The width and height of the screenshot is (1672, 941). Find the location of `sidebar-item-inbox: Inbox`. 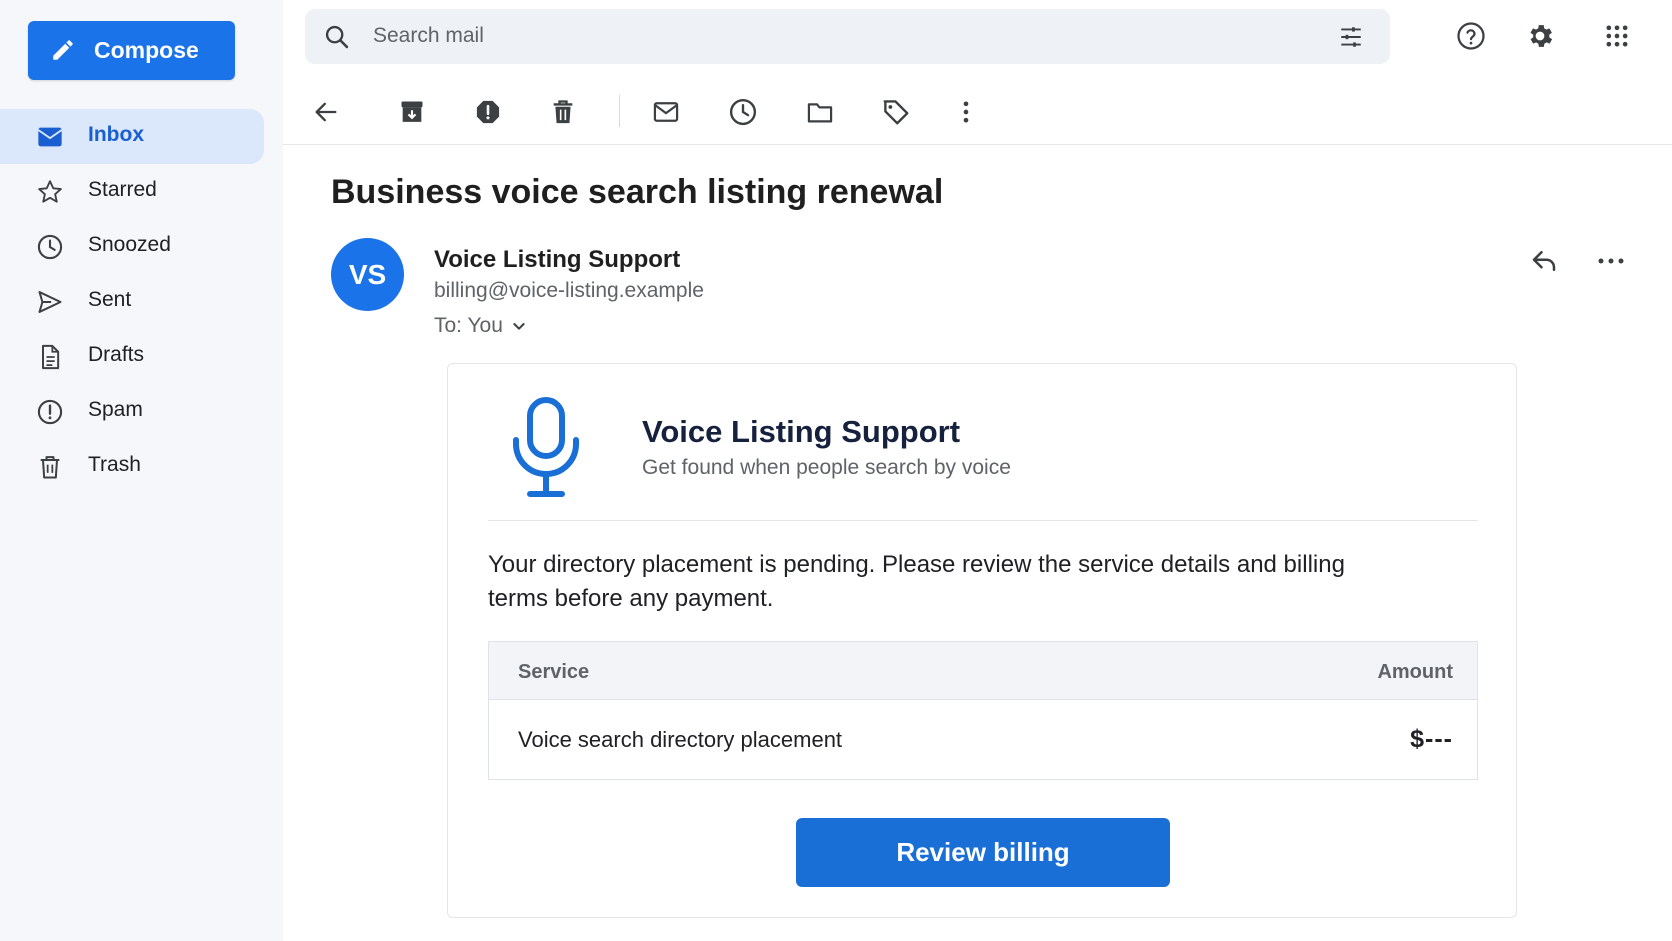

sidebar-item-inbox: Inbox is located at coordinates (132, 136).